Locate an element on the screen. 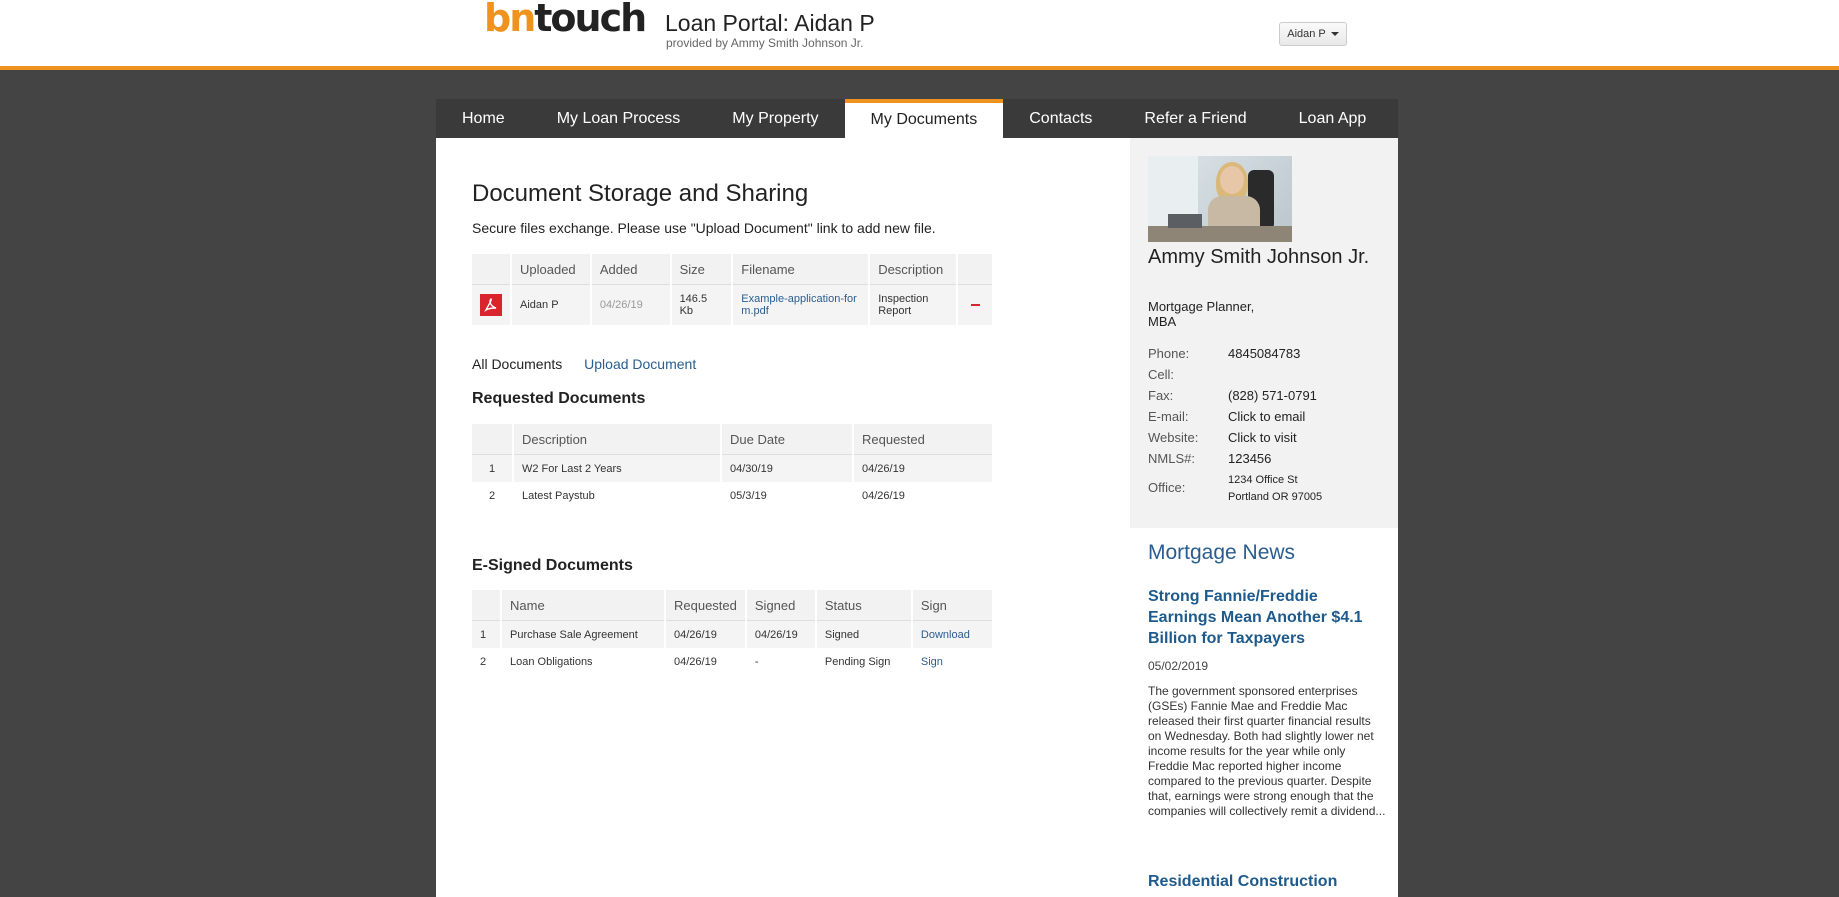 The height and width of the screenshot is (897, 1839). column-header-status: Status is located at coordinates (864, 605).